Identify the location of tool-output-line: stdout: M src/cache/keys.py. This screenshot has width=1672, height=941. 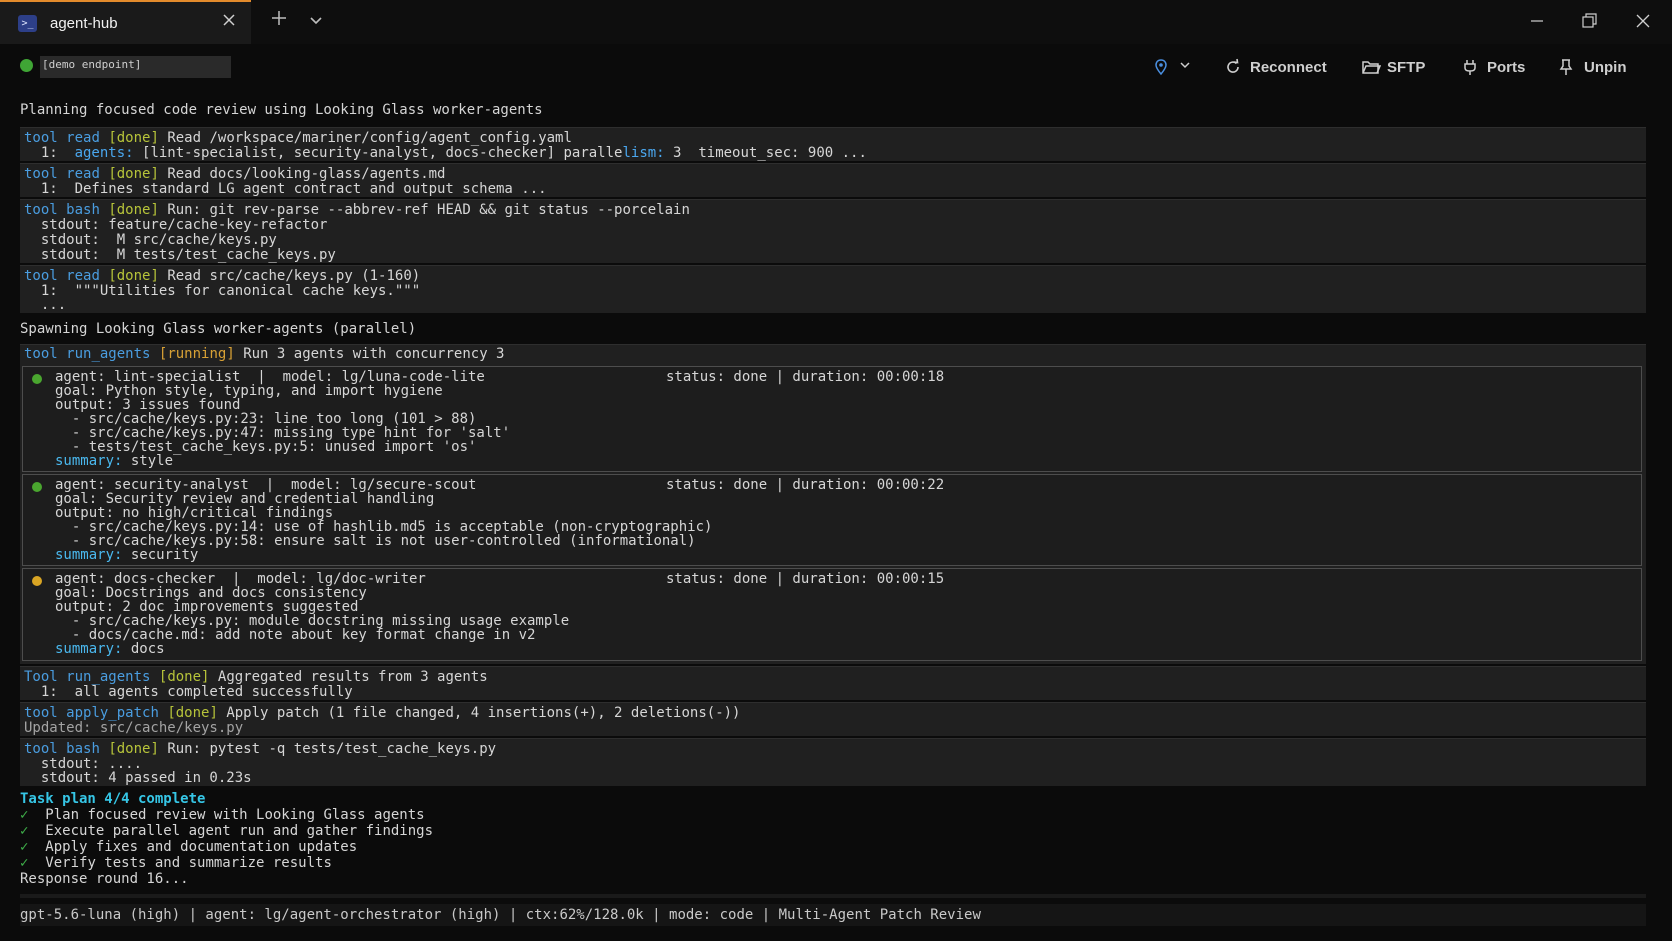
(150, 240).